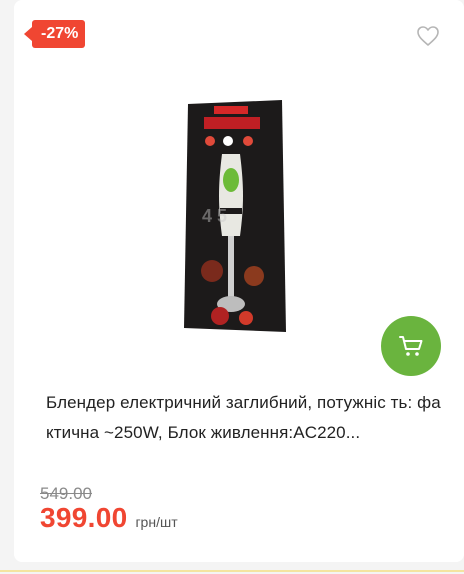 The image size is (464, 574). I want to click on svg-text: 4 5, so click(214, 216).